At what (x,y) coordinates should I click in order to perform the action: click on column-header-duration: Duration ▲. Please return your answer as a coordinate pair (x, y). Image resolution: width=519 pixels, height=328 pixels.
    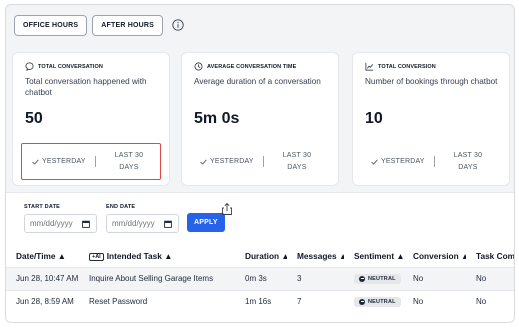
    Looking at the image, I should click on (261, 256).